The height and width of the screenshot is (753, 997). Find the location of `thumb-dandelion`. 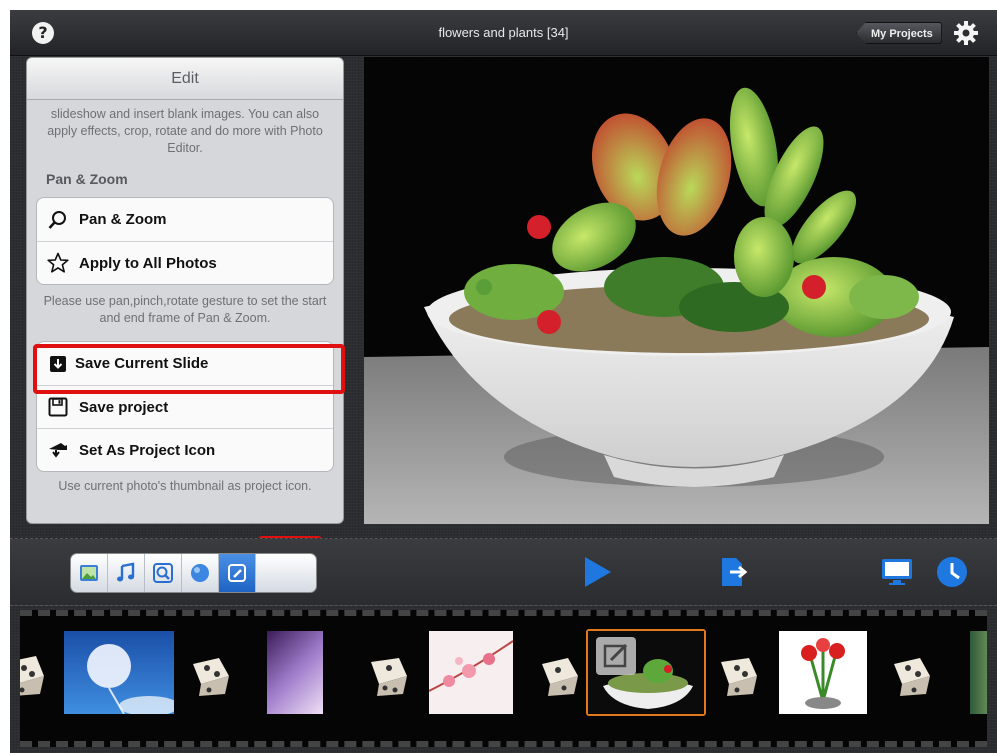

thumb-dandelion is located at coordinates (121, 673).